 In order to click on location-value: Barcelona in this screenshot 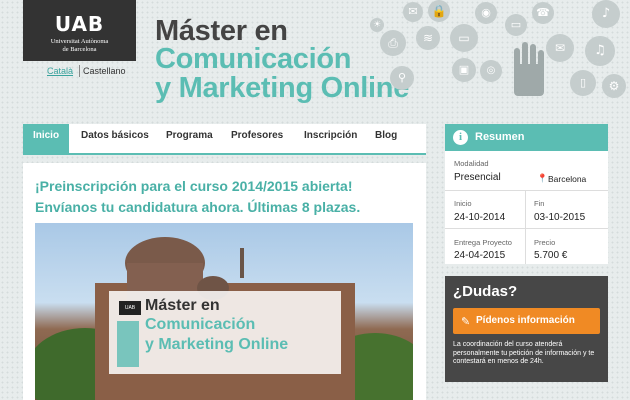, I will do `click(567, 179)`.